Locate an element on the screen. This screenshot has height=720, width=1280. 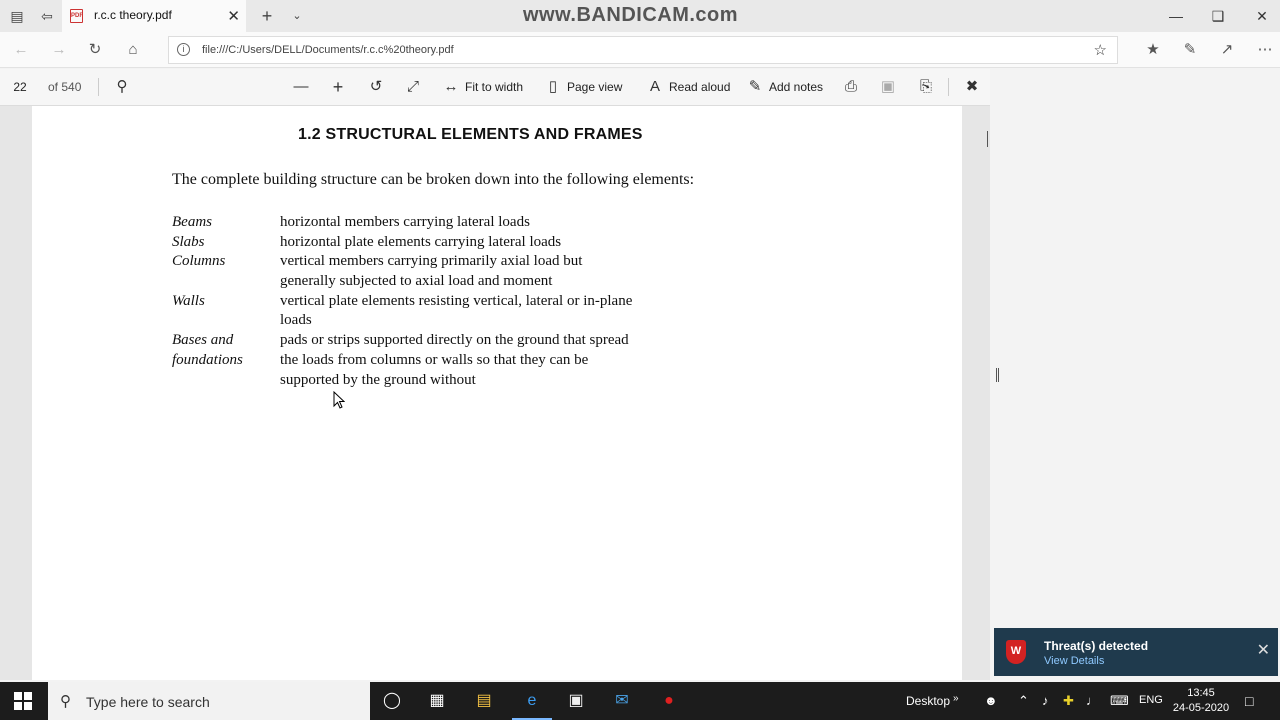
mouse-cursor-icon is located at coordinates (339, 400).